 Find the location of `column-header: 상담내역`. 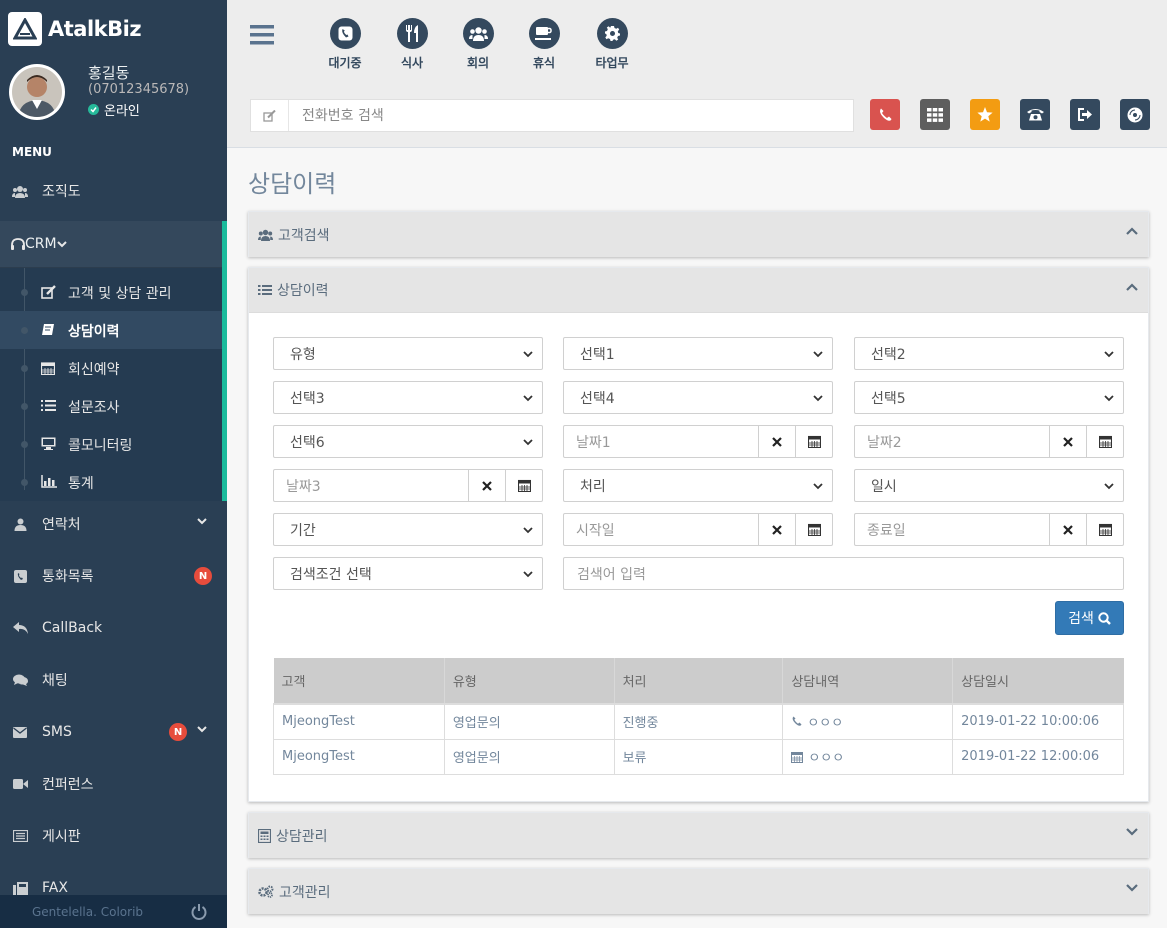

column-header: 상담내역 is located at coordinates (867, 681).